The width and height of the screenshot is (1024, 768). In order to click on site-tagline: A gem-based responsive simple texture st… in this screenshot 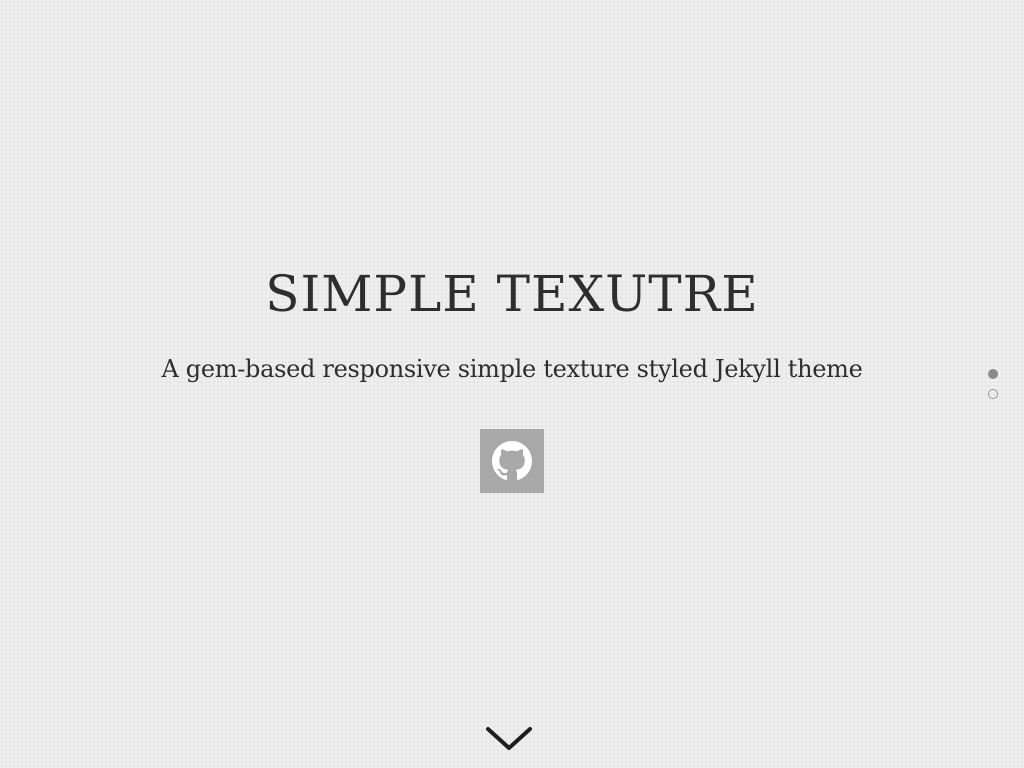, I will do `click(512, 369)`.